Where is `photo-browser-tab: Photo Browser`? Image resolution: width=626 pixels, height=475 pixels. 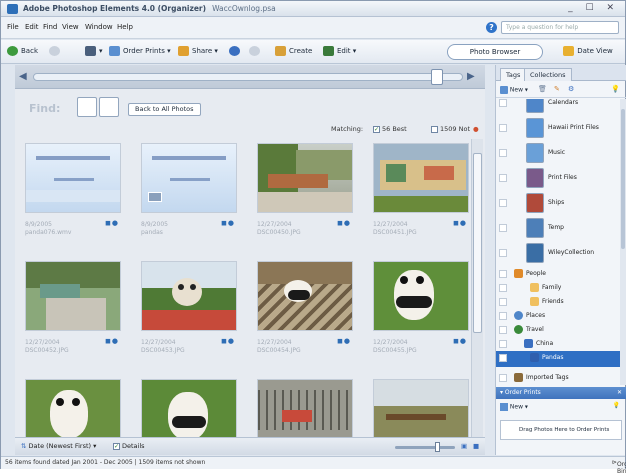
photo-browser-tab: Photo Browser is located at coordinates (495, 52).